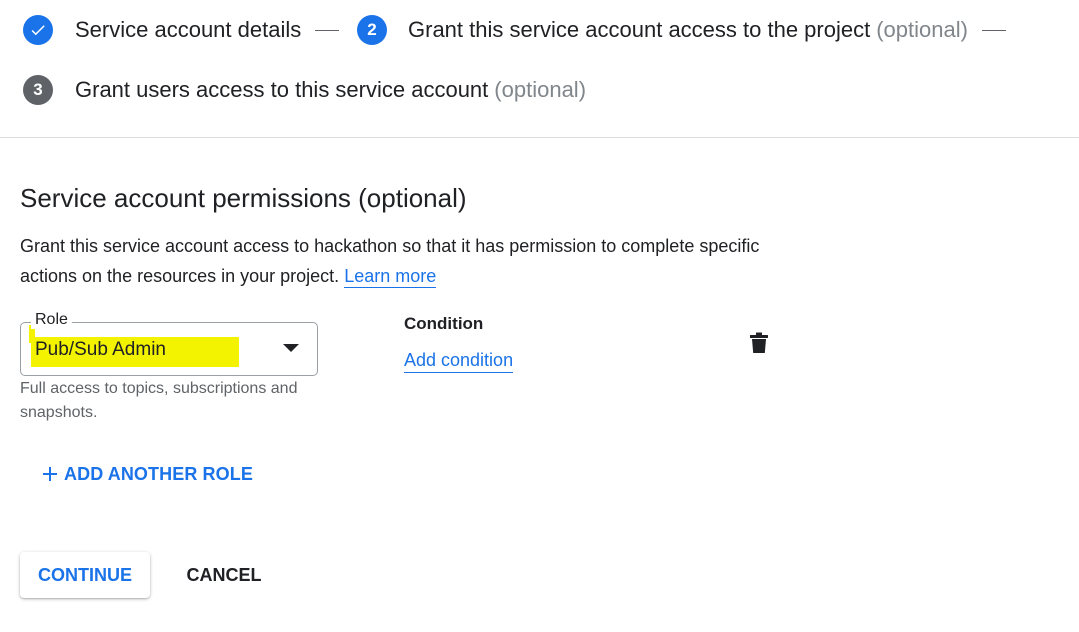 This screenshot has width=1079, height=632. What do you see at coordinates (539, 137) in the screenshot?
I see `divider` at bounding box center [539, 137].